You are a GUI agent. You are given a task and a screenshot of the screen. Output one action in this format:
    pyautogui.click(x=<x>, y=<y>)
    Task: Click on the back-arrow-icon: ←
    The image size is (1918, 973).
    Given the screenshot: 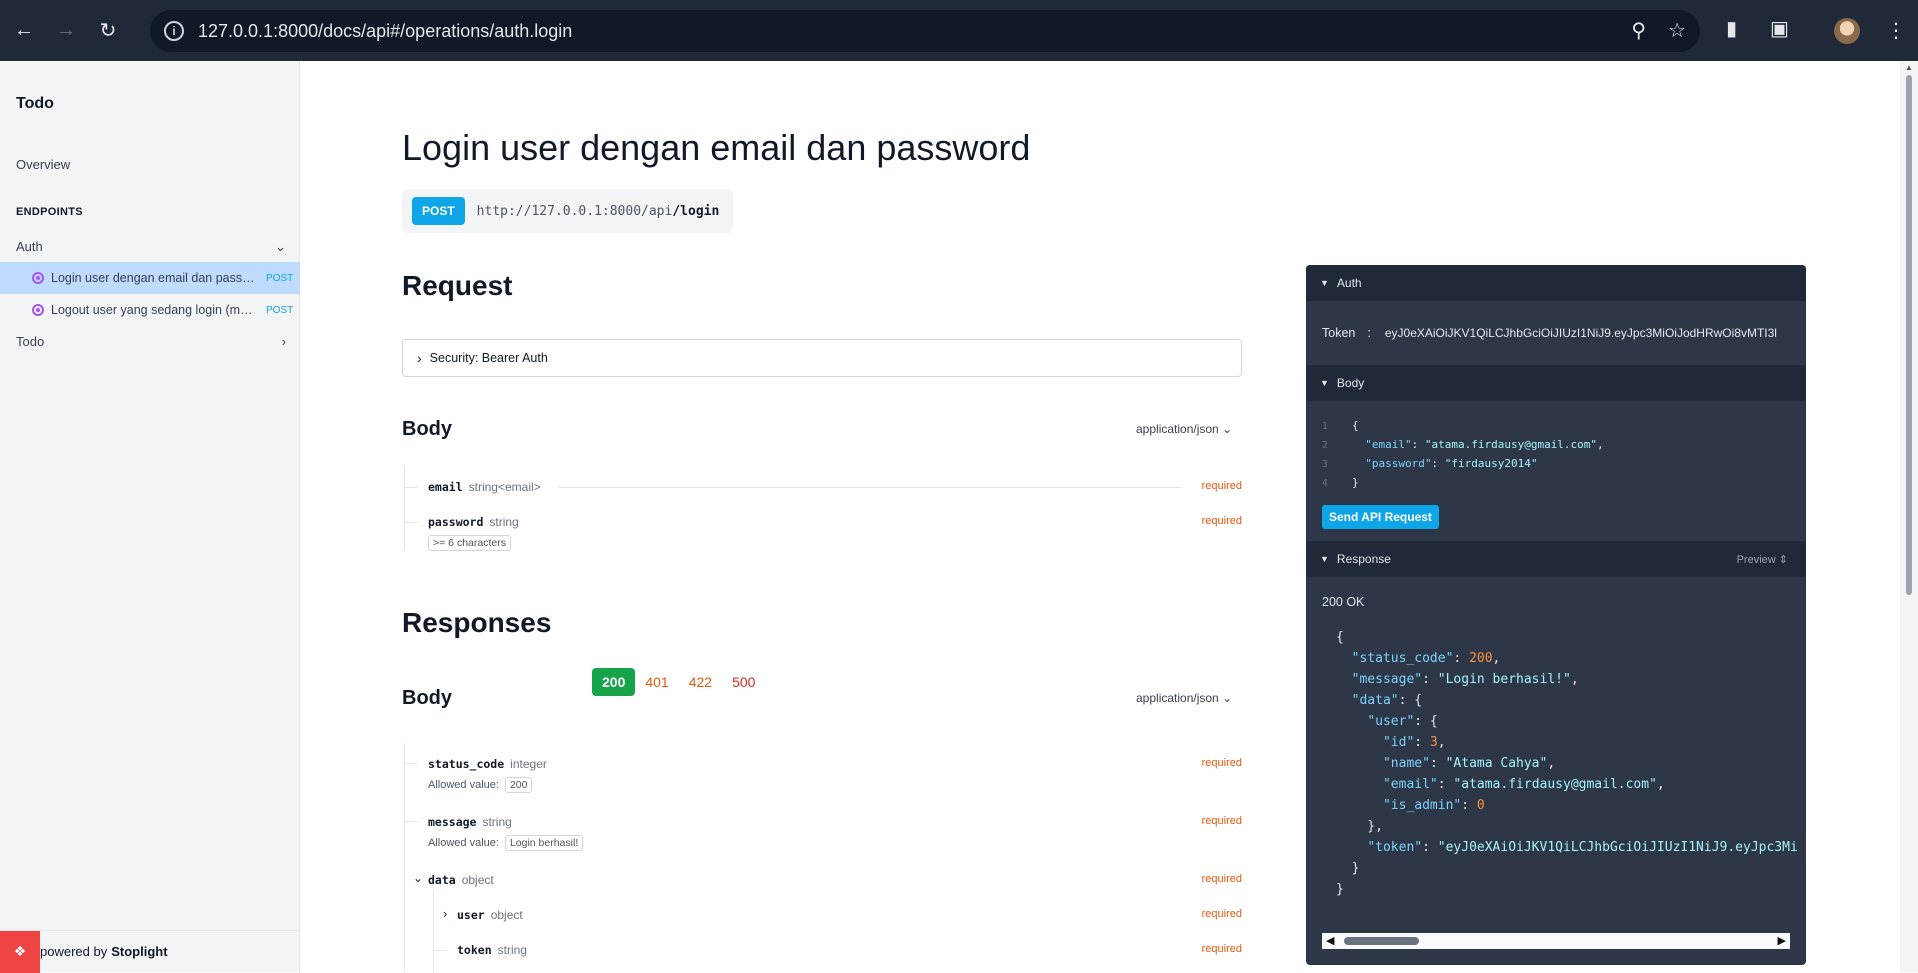 What is the action you would take?
    pyautogui.click(x=24, y=31)
    